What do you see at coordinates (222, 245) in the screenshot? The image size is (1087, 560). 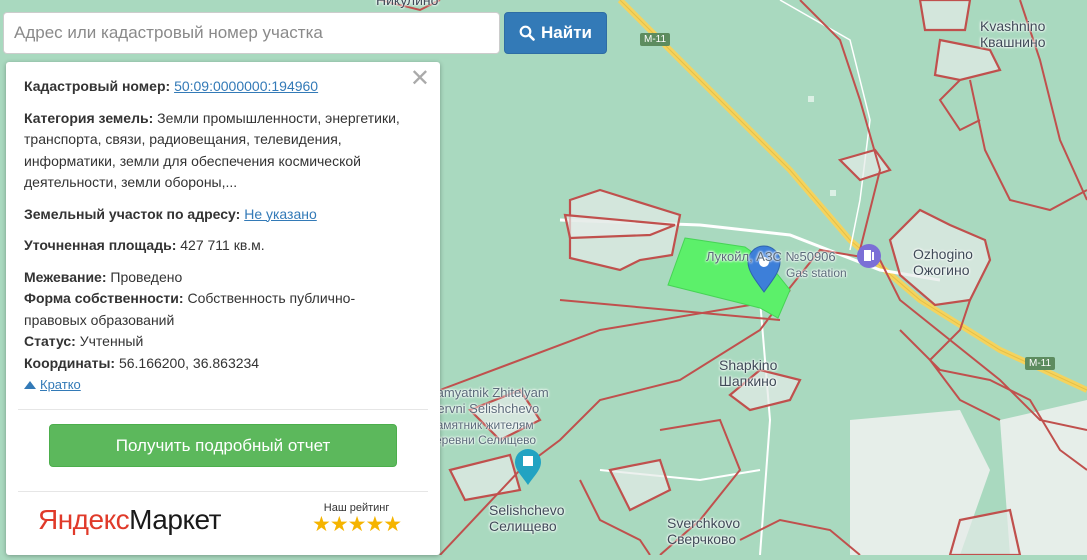 I see `area-value: 427 711 кв.м.` at bounding box center [222, 245].